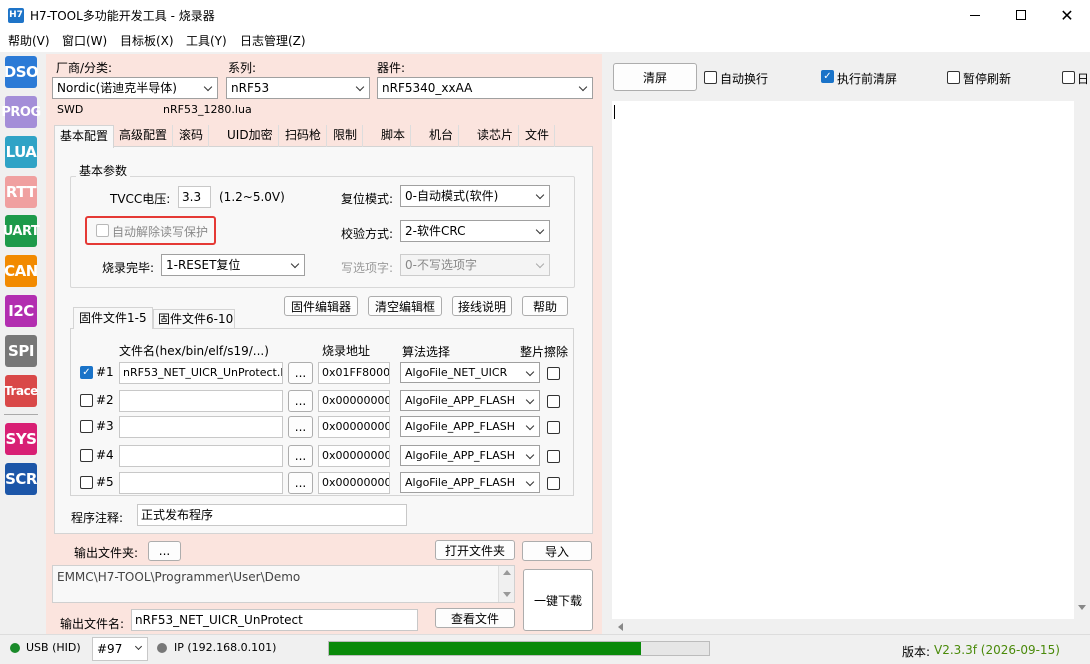 The image size is (1090, 664). What do you see at coordinates (321, 306) in the screenshot?
I see `firmware-editor-button: 固件编辑器` at bounding box center [321, 306].